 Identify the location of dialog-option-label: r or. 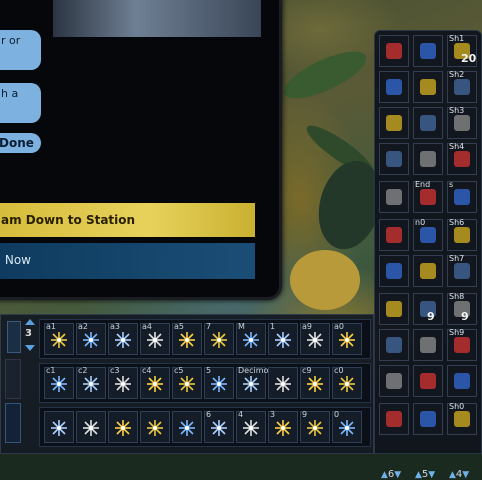
(11, 40).